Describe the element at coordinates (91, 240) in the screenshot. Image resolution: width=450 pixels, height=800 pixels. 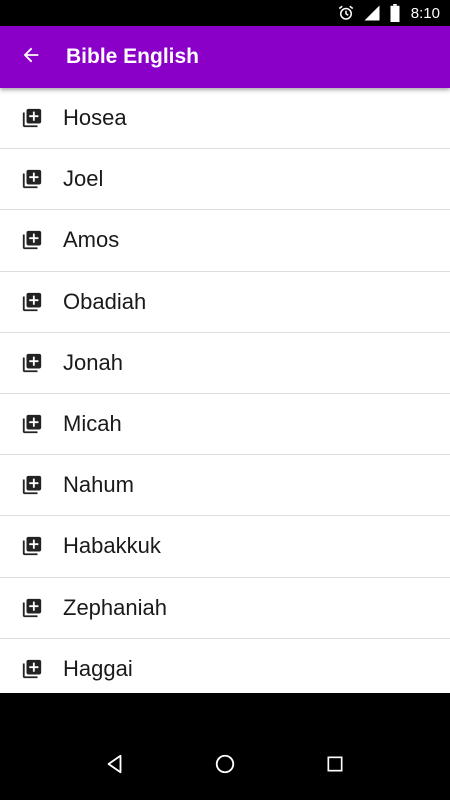
I see `book-label: Amos` at that location.